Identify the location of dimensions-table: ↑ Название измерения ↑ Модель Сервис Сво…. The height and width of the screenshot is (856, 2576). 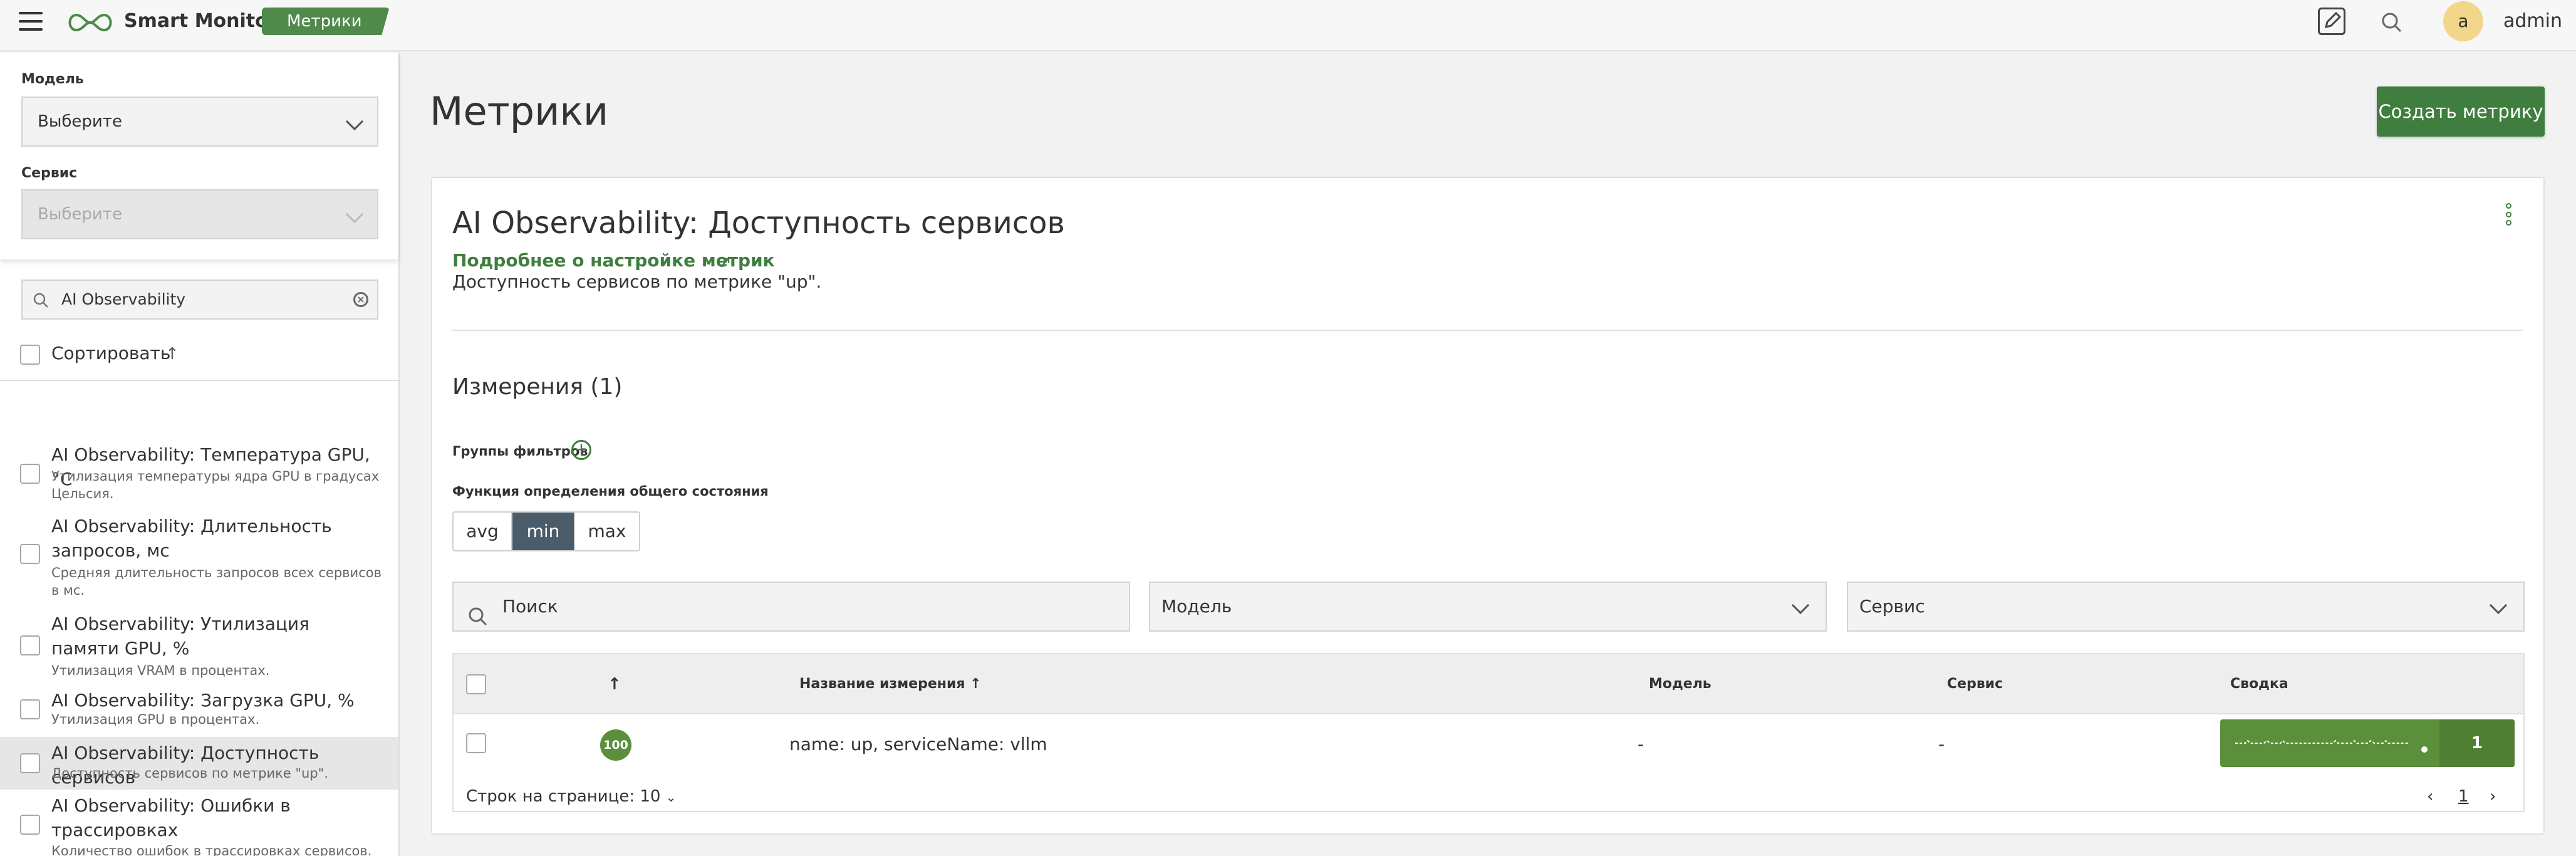
(1489, 732).